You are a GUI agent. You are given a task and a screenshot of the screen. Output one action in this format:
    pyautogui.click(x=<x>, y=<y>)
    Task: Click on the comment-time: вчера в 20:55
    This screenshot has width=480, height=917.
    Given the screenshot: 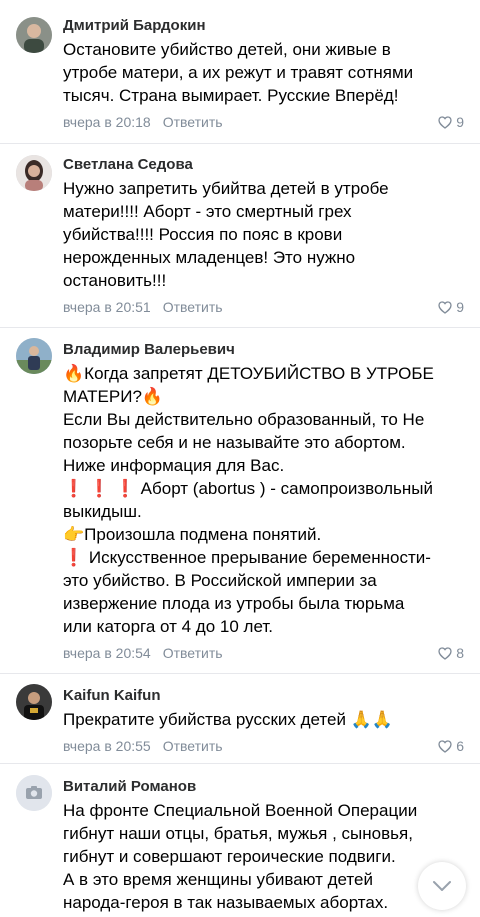 What is the action you would take?
    pyautogui.click(x=107, y=746)
    